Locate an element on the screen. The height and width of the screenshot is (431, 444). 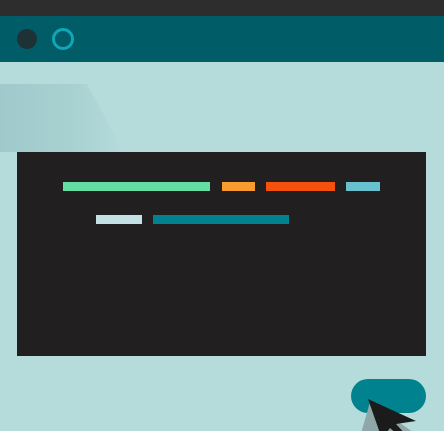
top-strip is located at coordinates (222, 8).